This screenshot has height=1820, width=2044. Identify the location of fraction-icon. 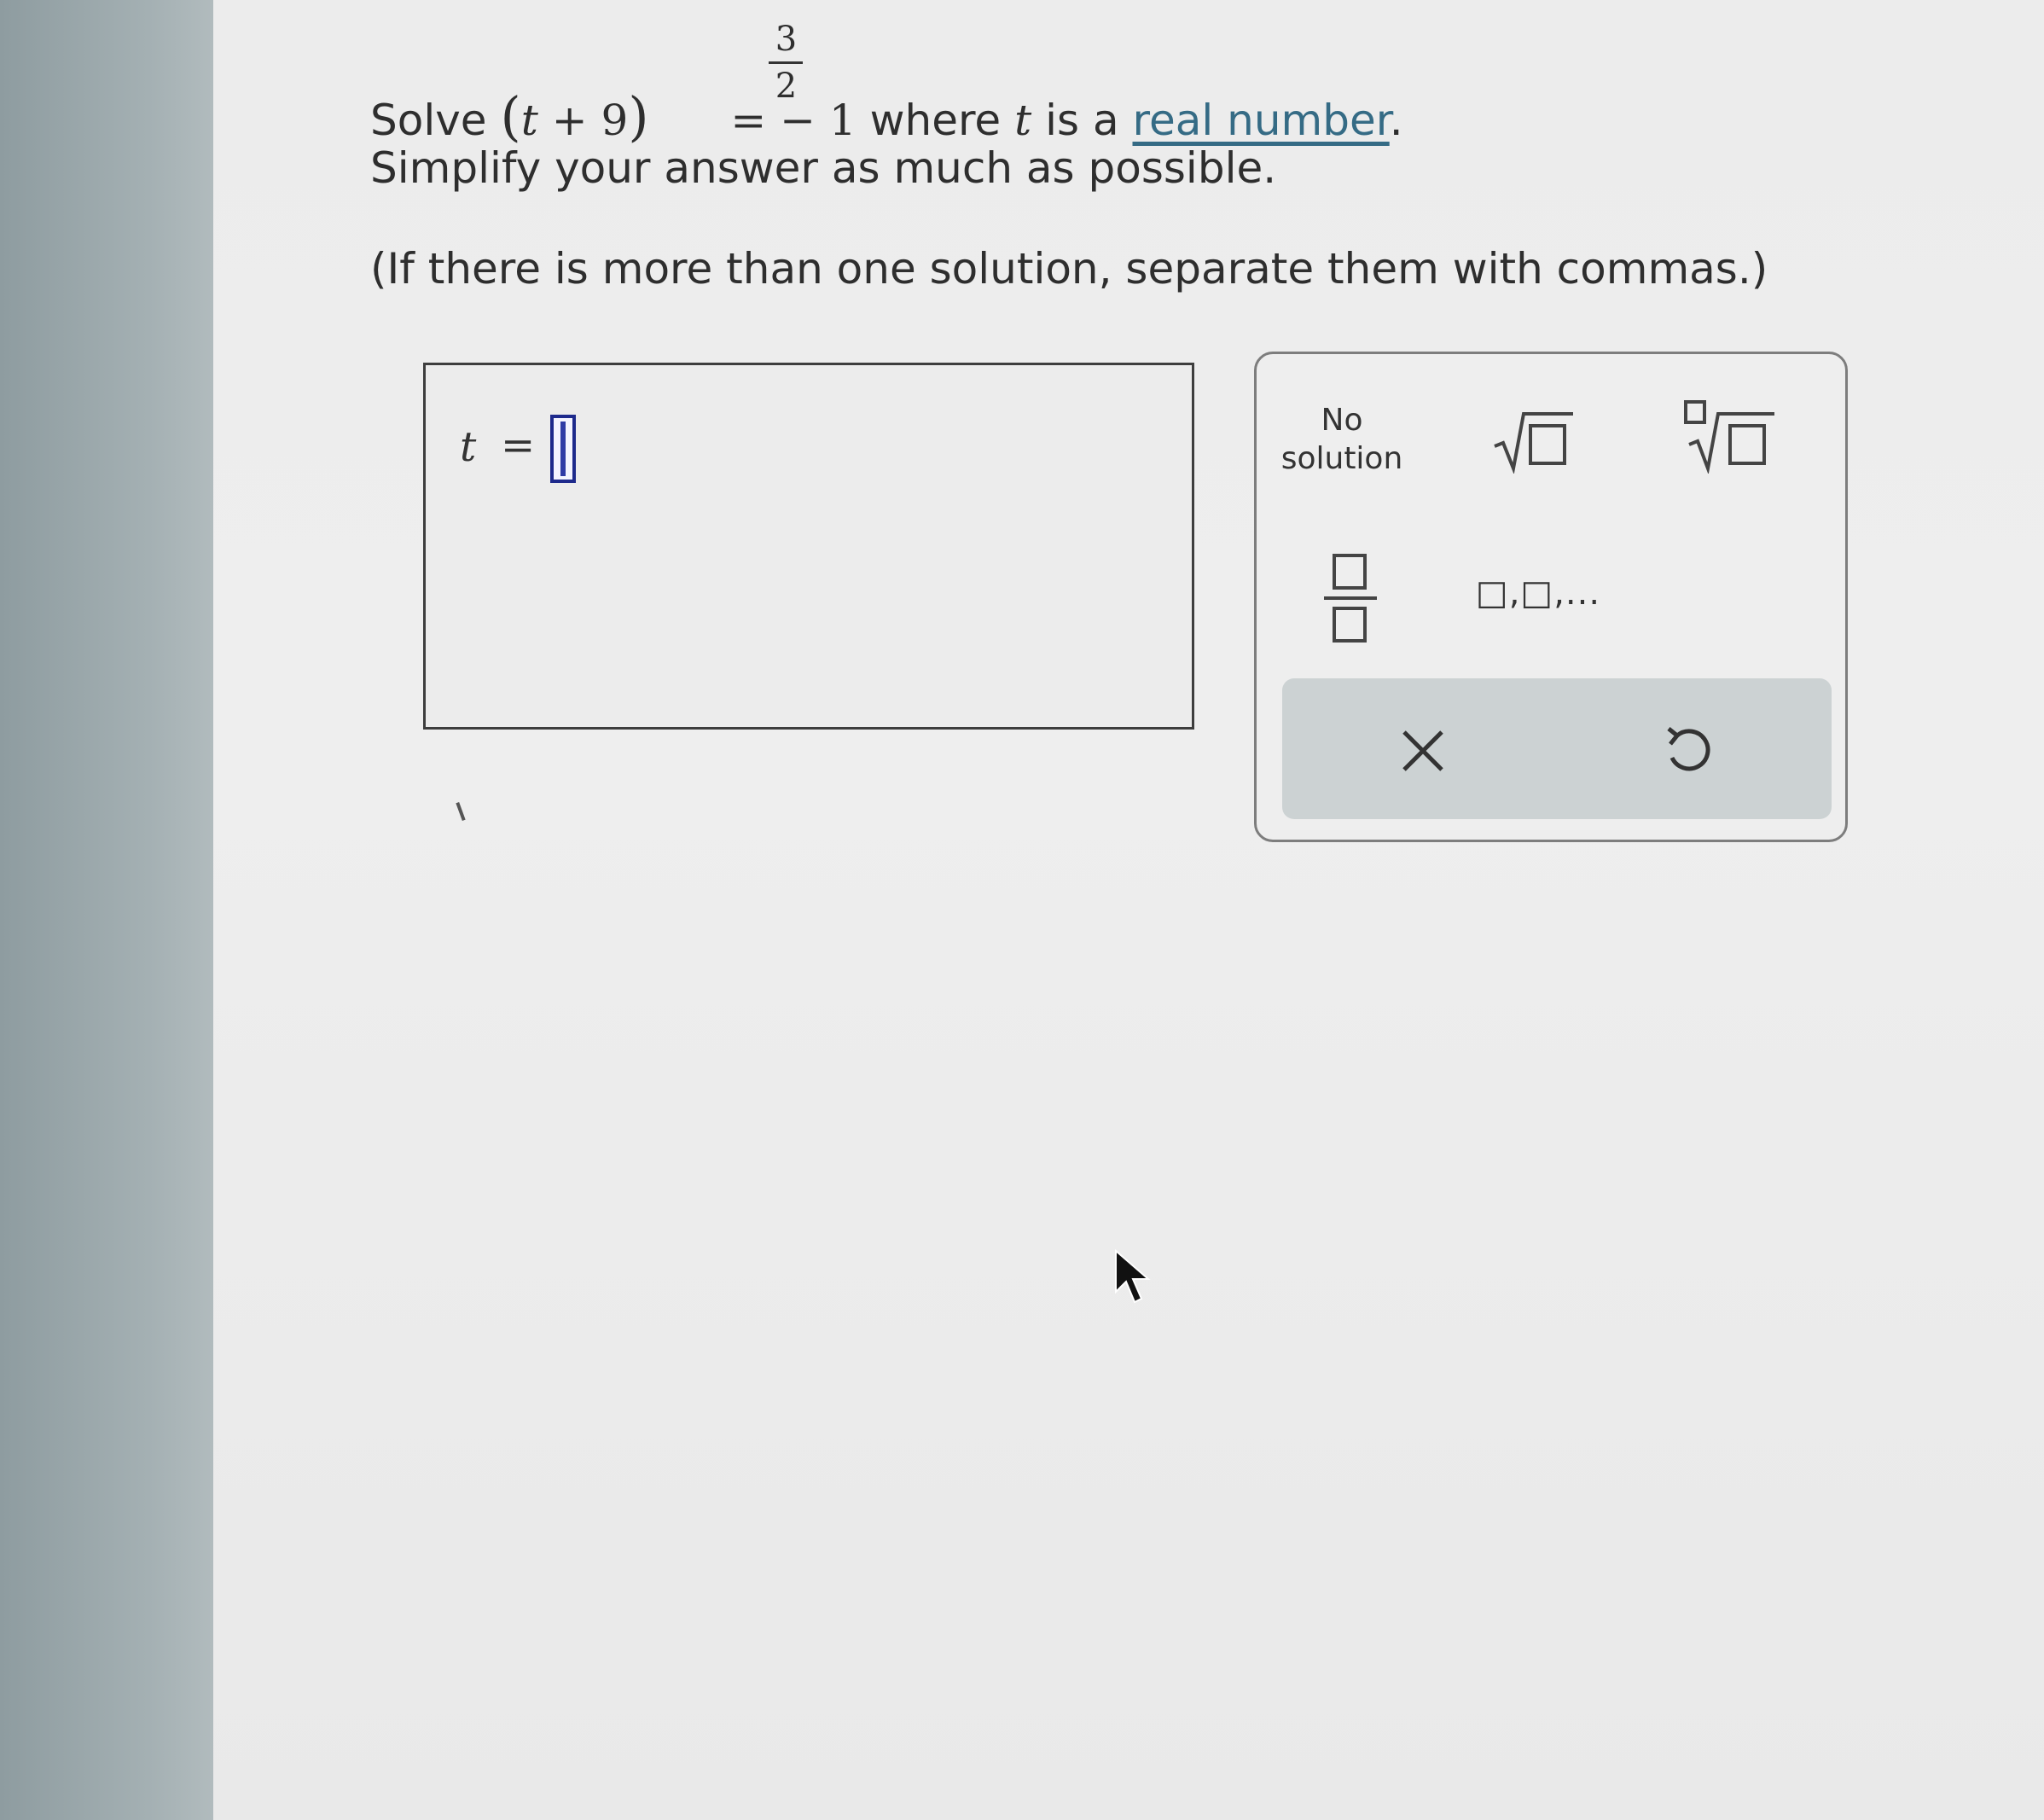
(1351, 598).